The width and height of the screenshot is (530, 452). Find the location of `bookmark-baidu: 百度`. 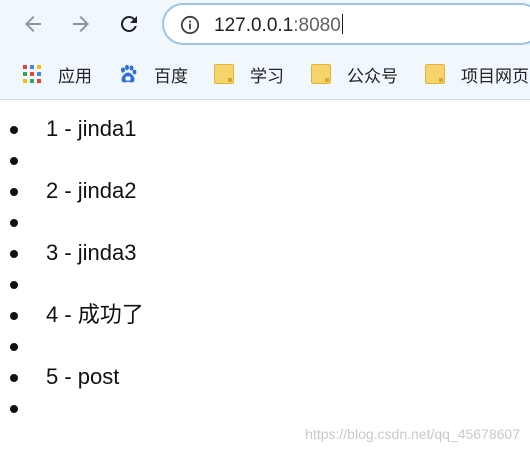

bookmark-baidu: 百度 is located at coordinates (153, 74).